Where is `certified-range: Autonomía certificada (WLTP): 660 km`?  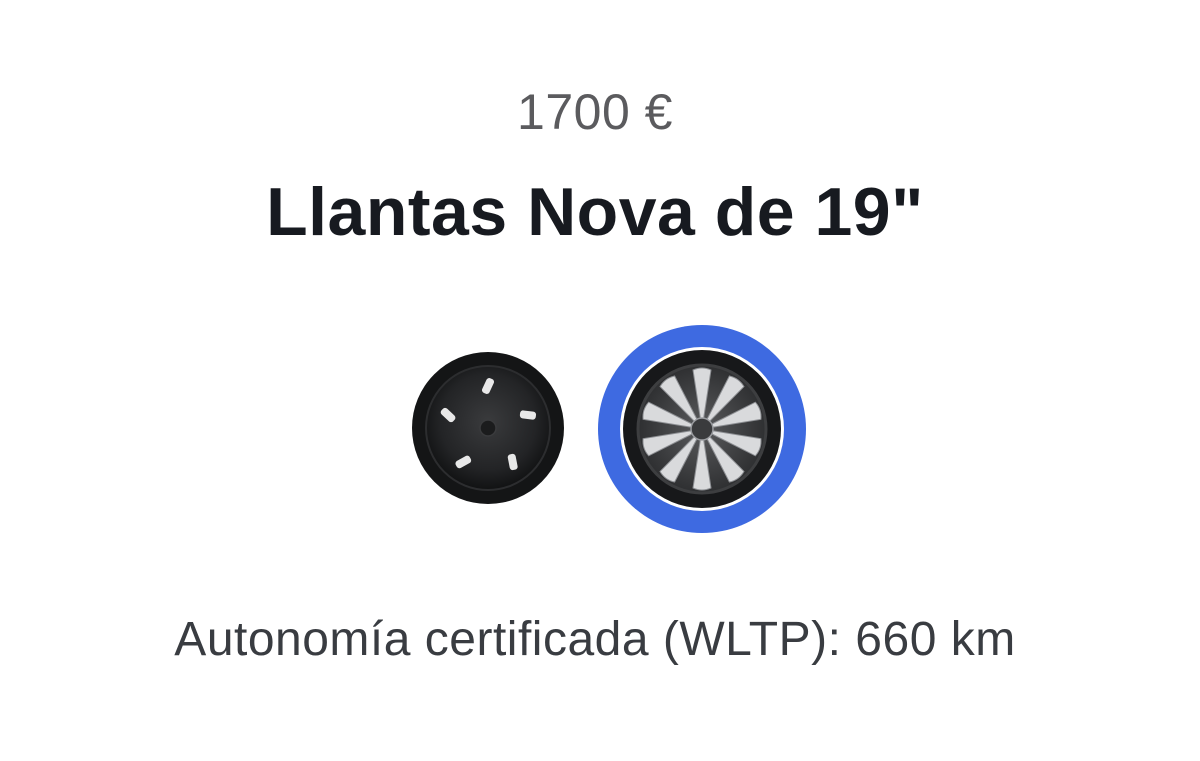
certified-range: Autonomía certificada (WLTP): 660 km is located at coordinates (595, 639).